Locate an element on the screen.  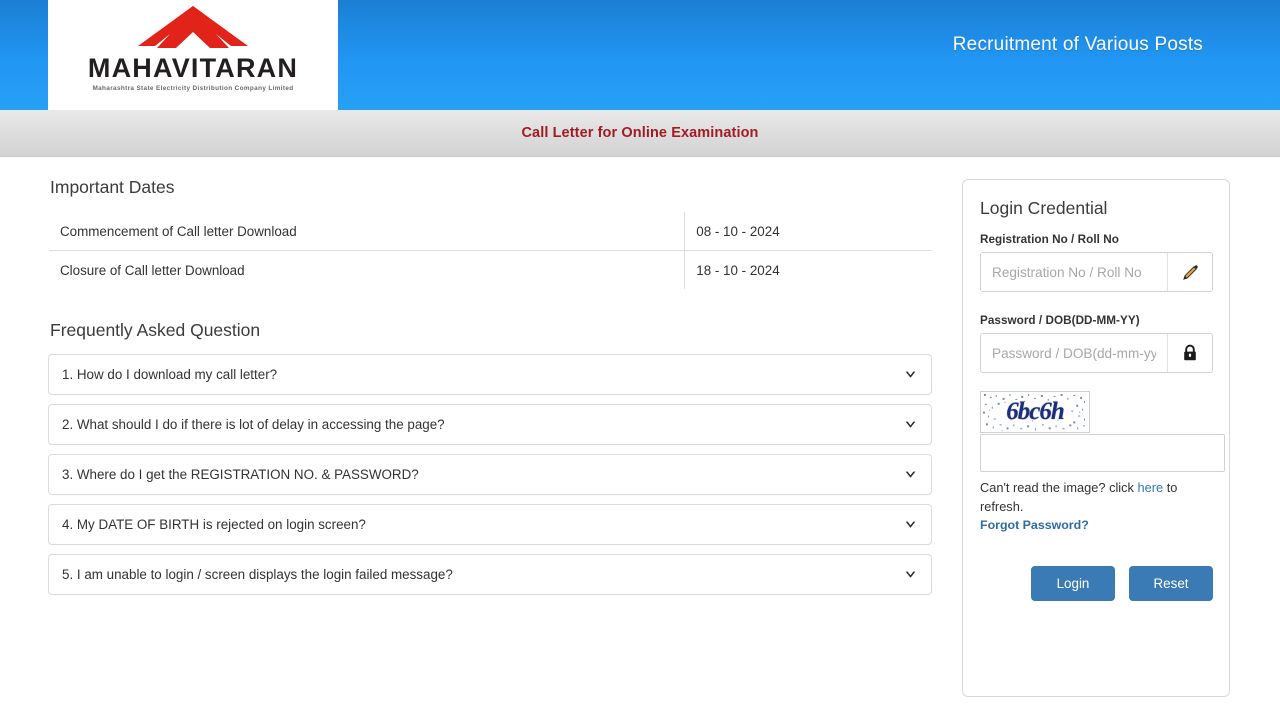
registration-input-group is located at coordinates (1096, 272).